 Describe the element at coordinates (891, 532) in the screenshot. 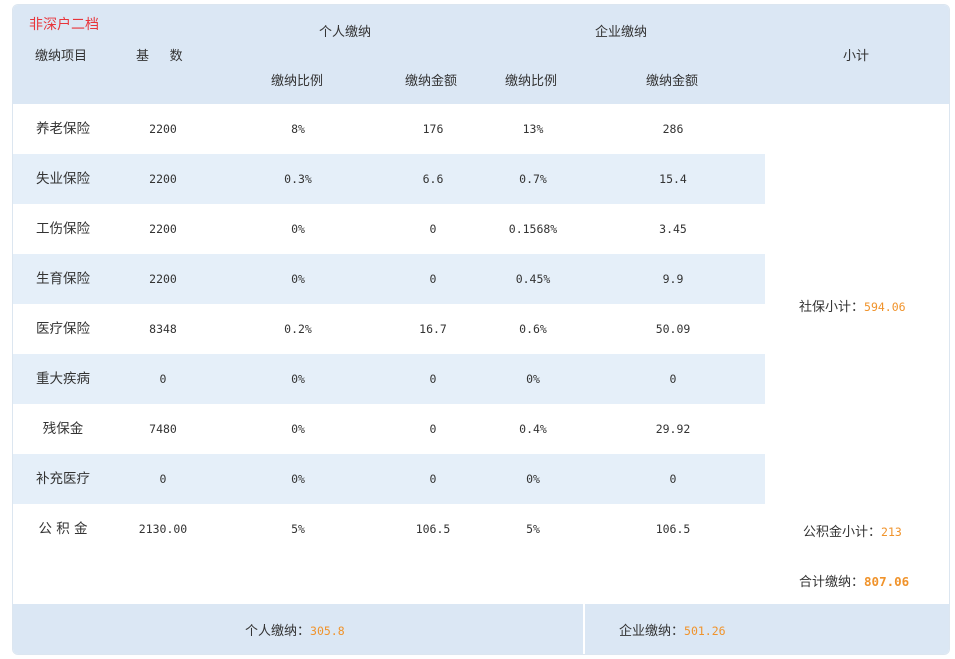

I see `fund-subtotal-value: 213` at that location.